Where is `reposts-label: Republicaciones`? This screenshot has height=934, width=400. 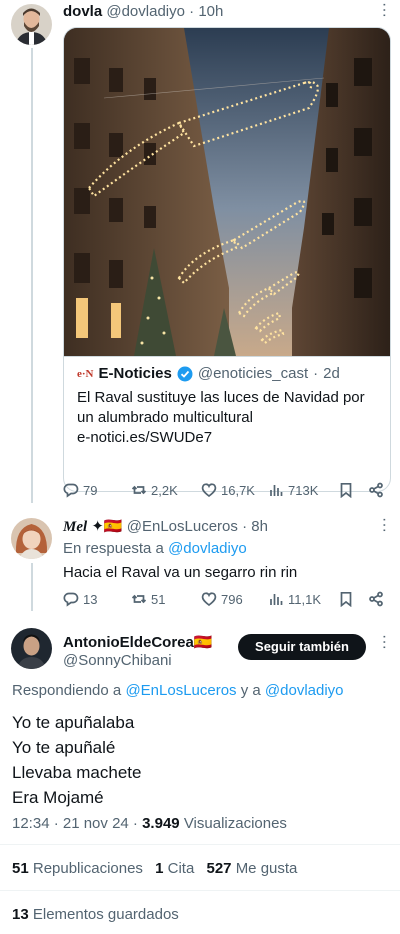
reposts-label: Republicaciones is located at coordinates (87, 868).